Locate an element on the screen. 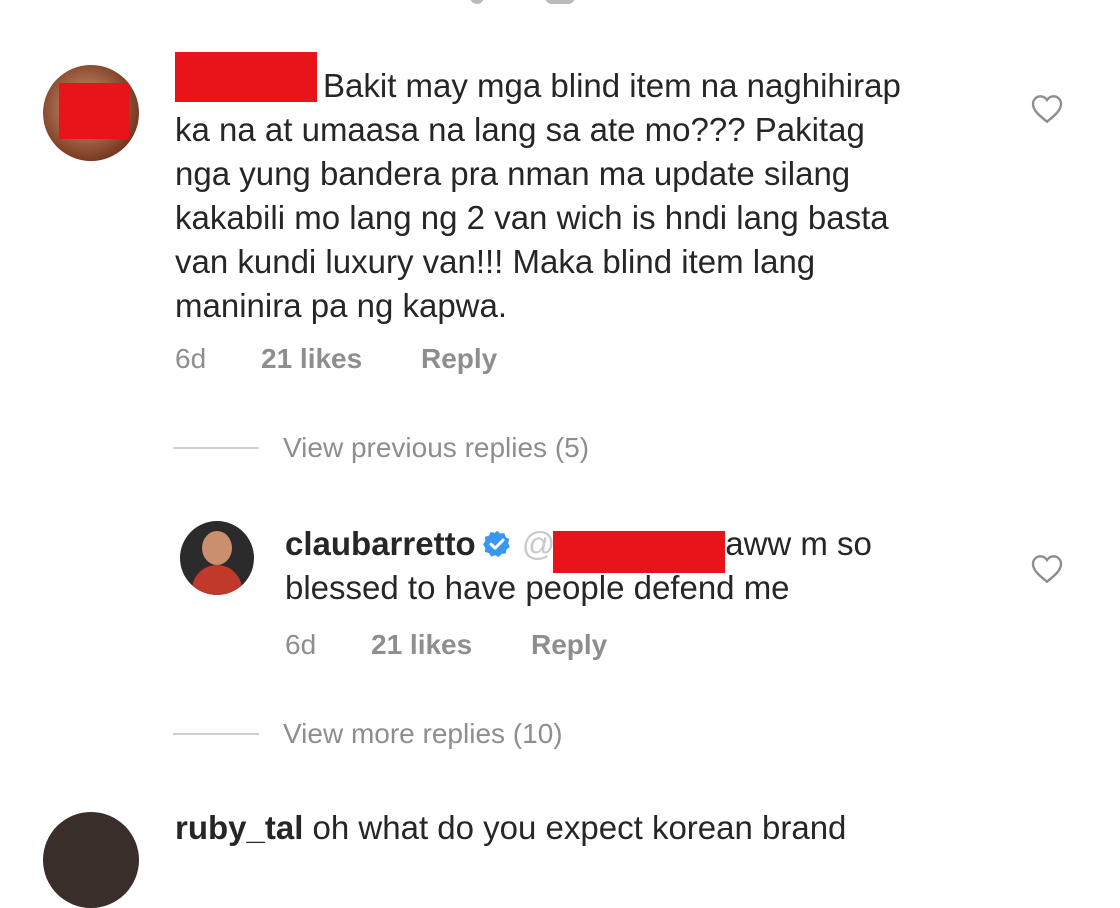  like-comment-button is located at coordinates (1047, 109).